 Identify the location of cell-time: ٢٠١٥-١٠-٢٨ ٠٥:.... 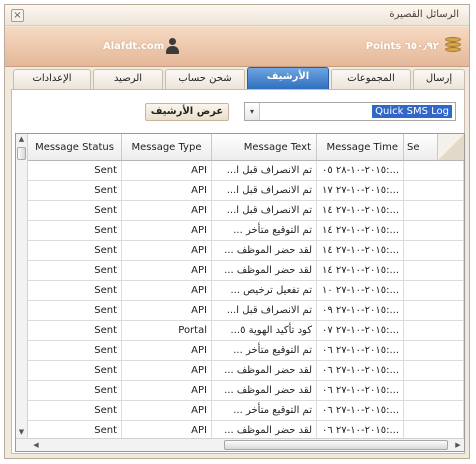
(360, 171).